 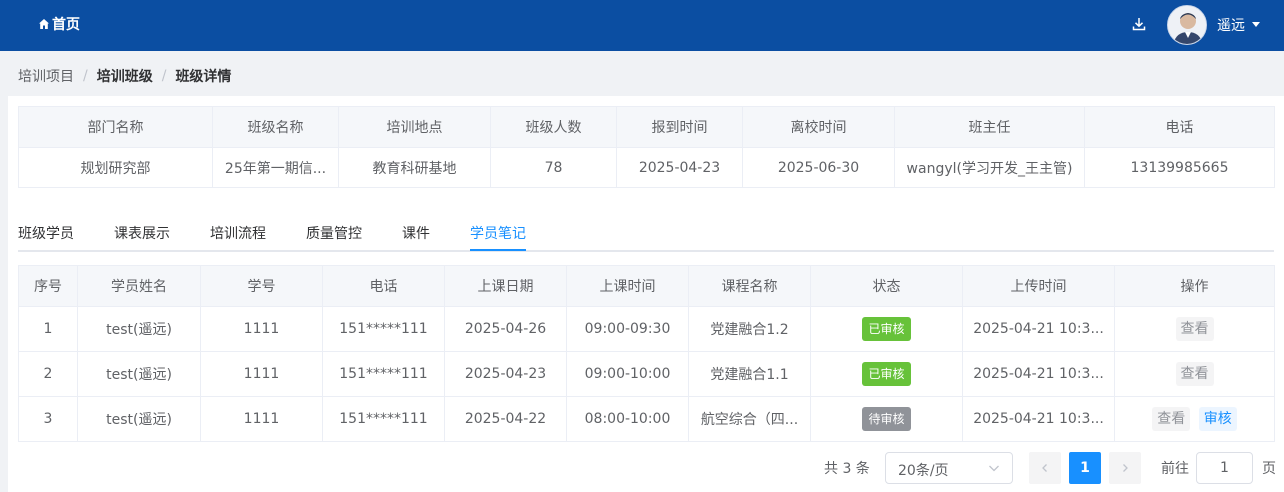 What do you see at coordinates (238, 233) in the screenshot?
I see `tab-training-process: 培训流程` at bounding box center [238, 233].